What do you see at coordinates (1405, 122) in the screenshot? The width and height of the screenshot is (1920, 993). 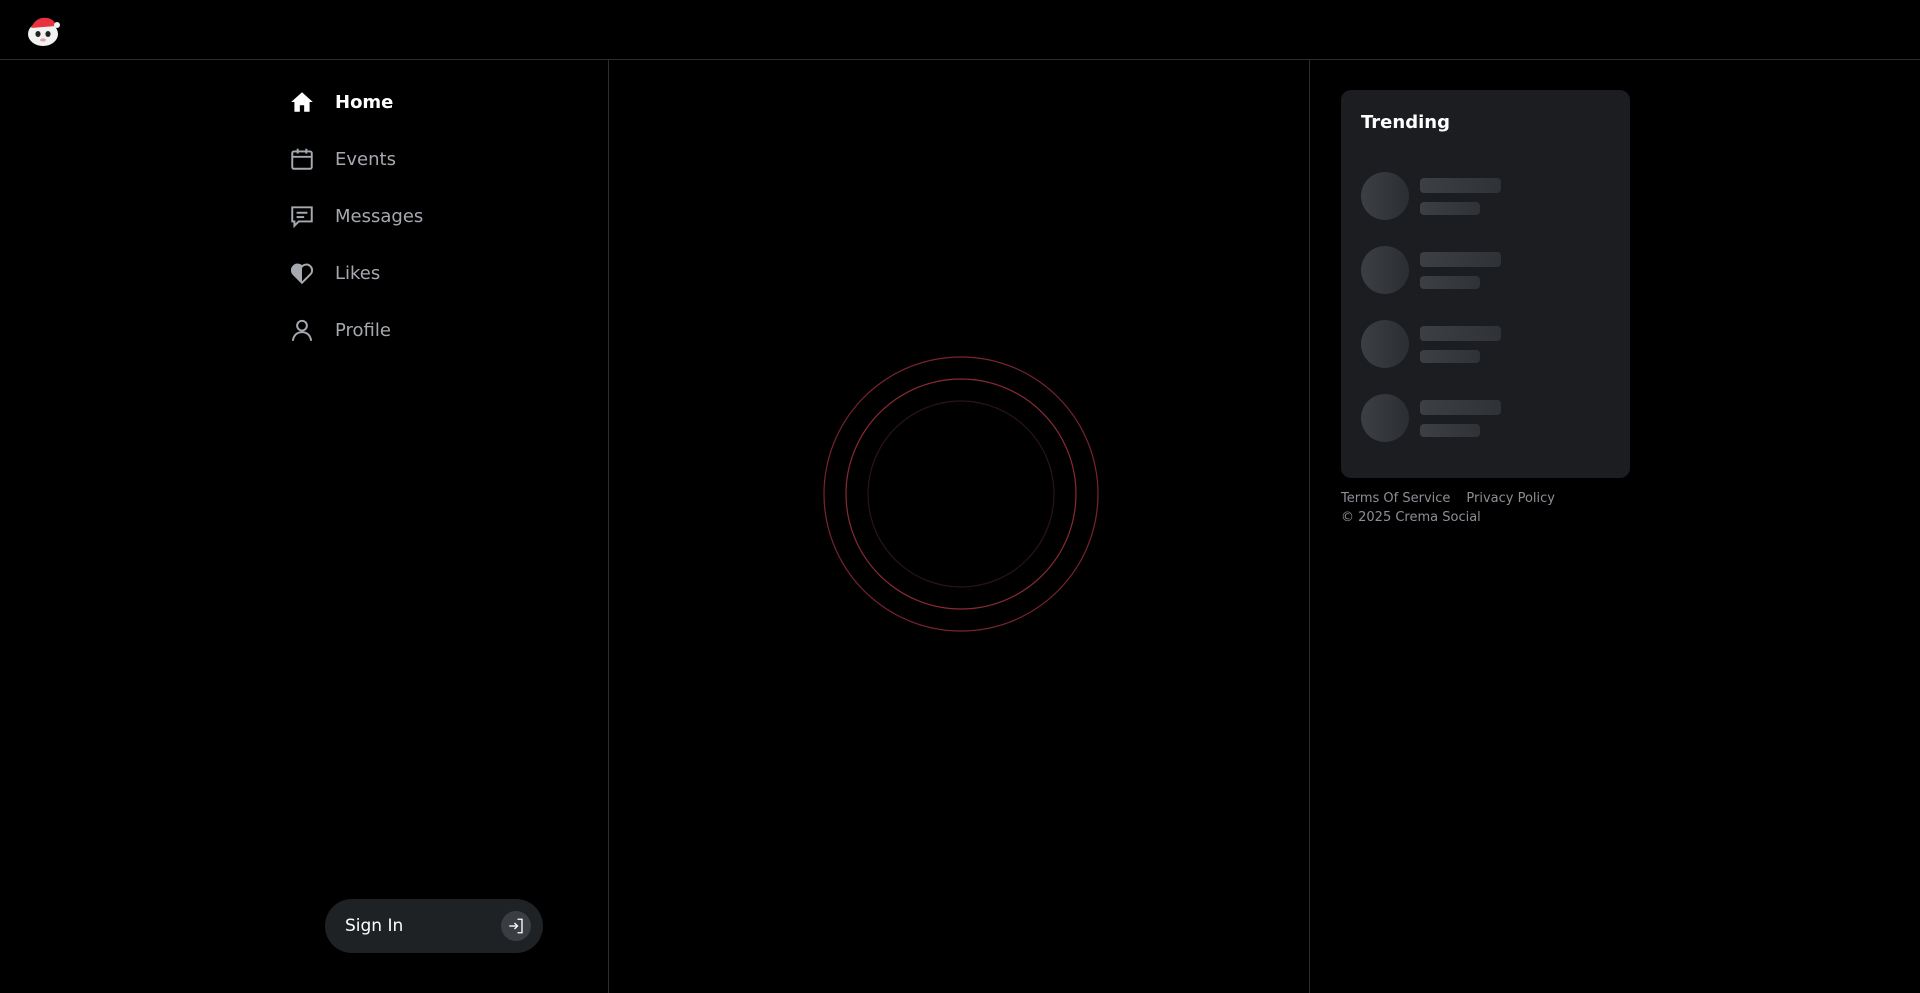 I see `trending-title: Trending` at bounding box center [1405, 122].